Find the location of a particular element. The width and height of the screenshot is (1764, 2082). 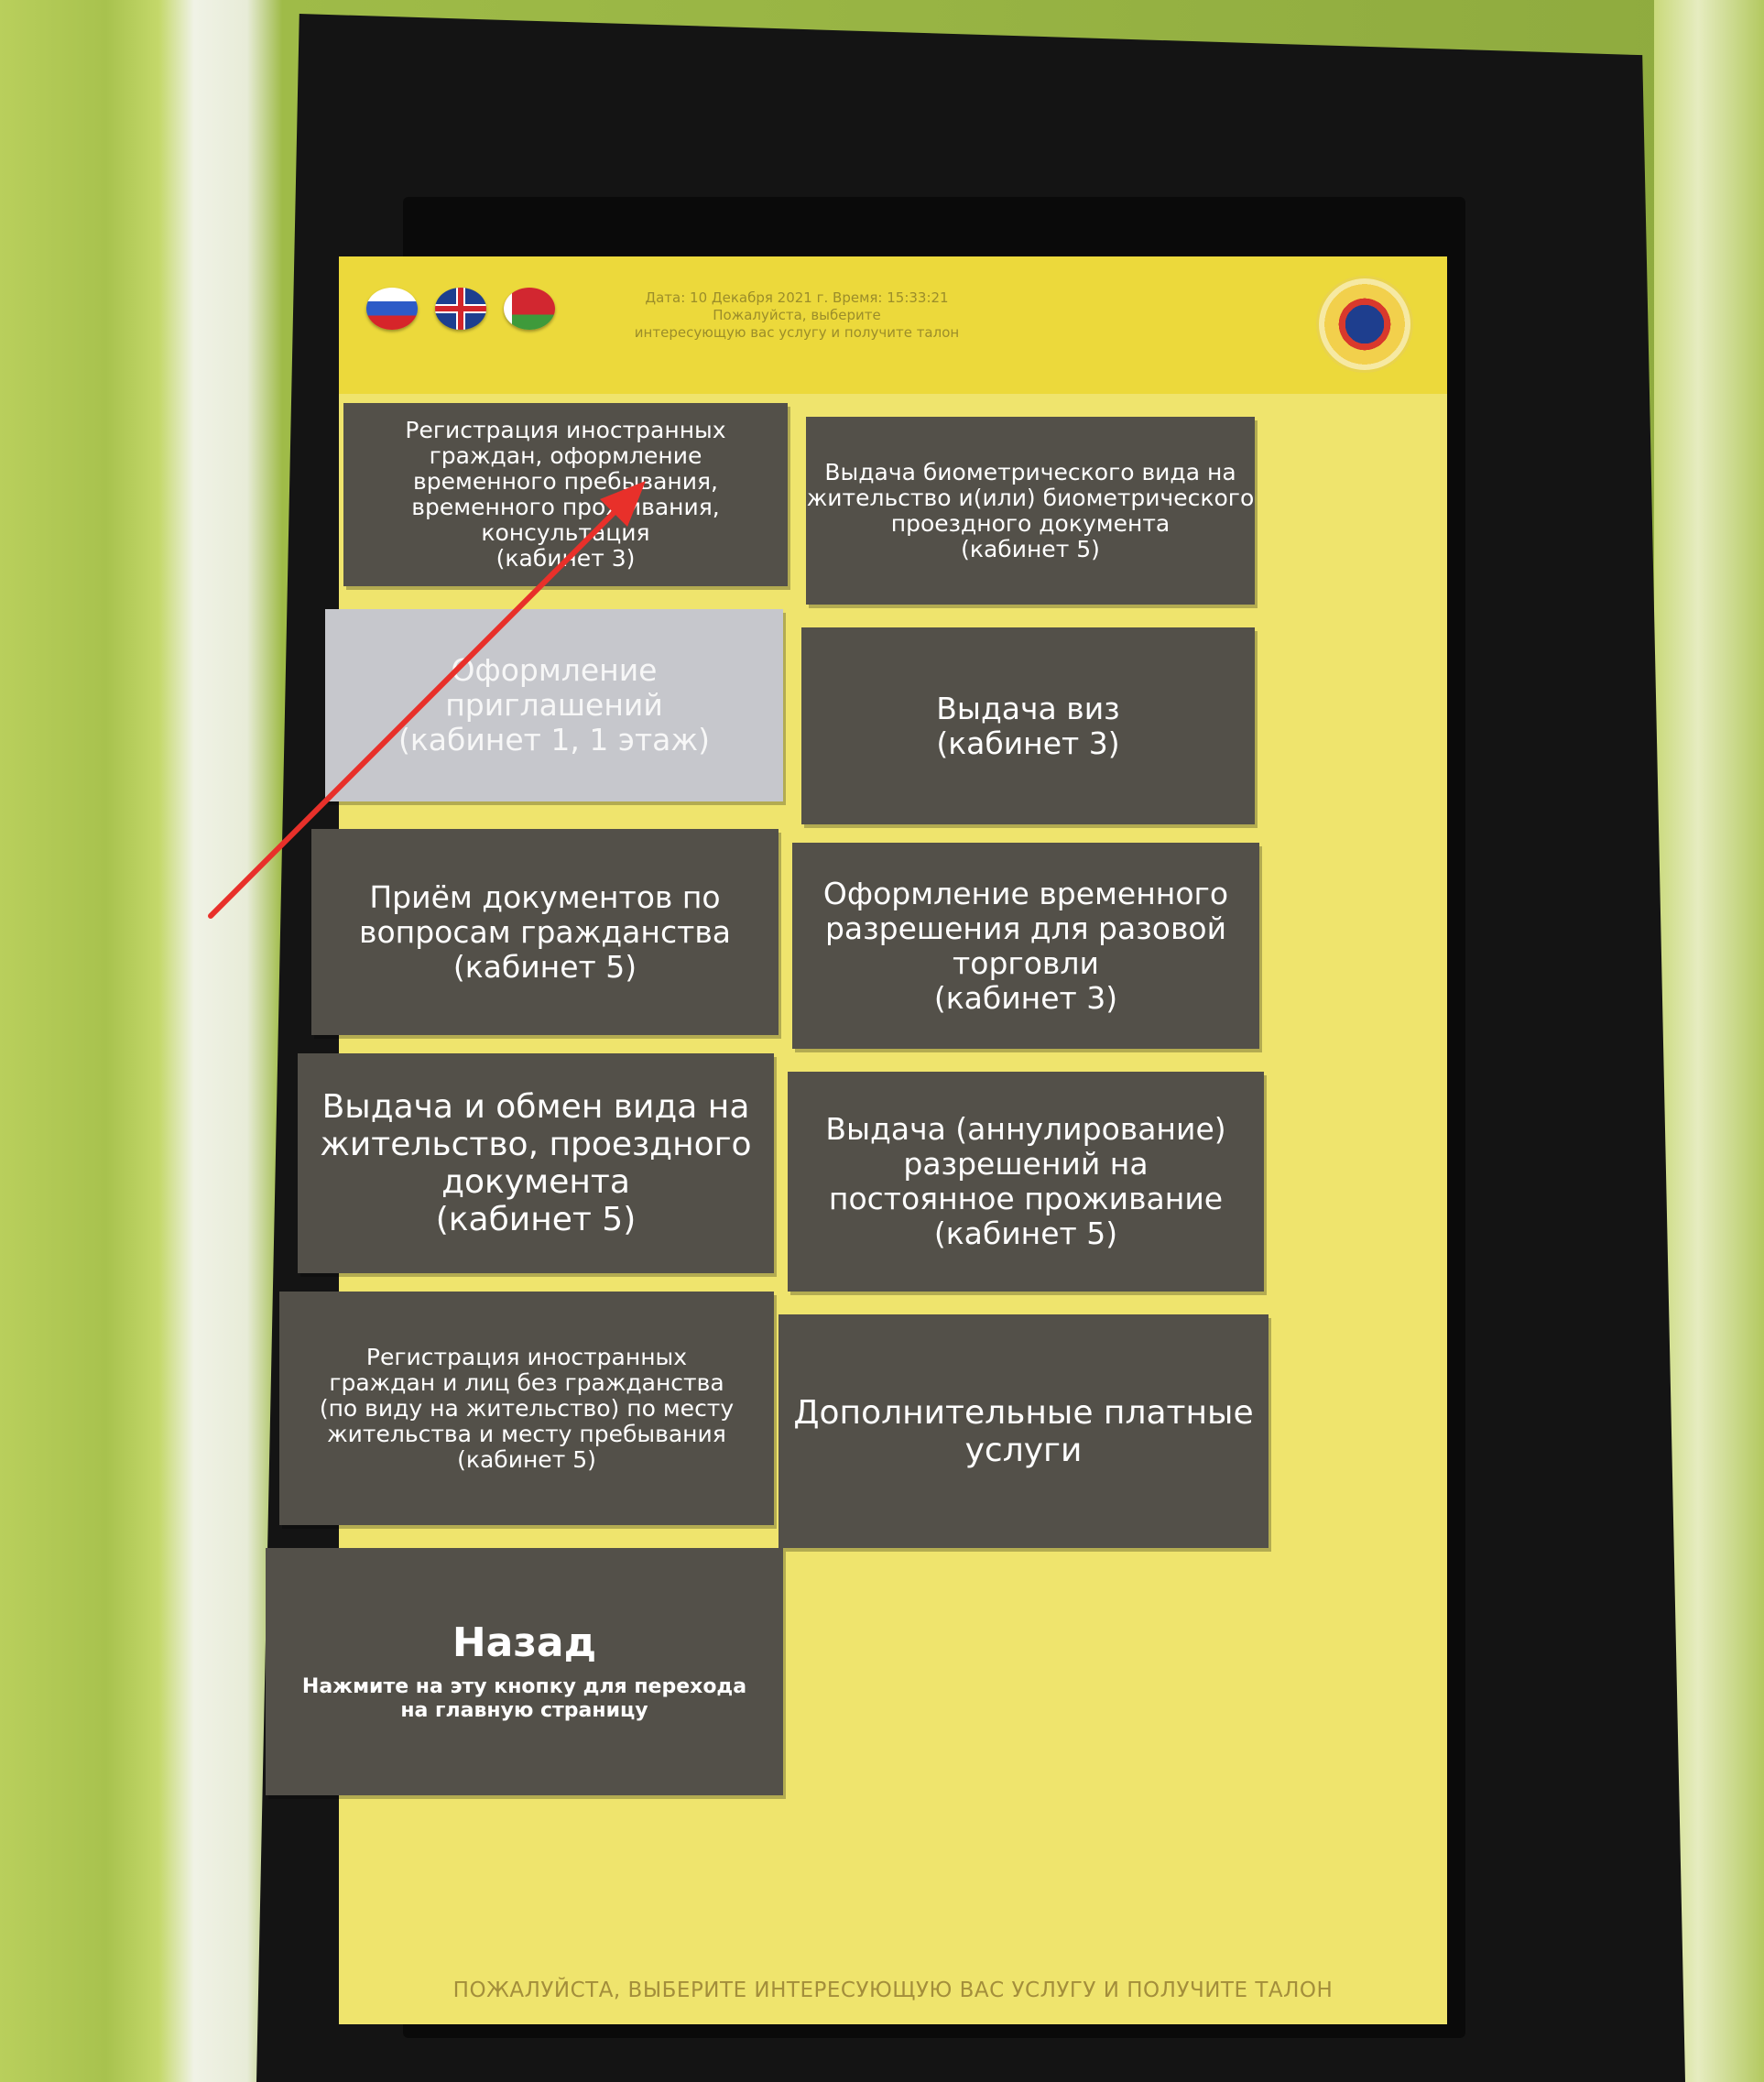

back-button-subtitle-2: на главную страницу is located at coordinates (524, 1711).